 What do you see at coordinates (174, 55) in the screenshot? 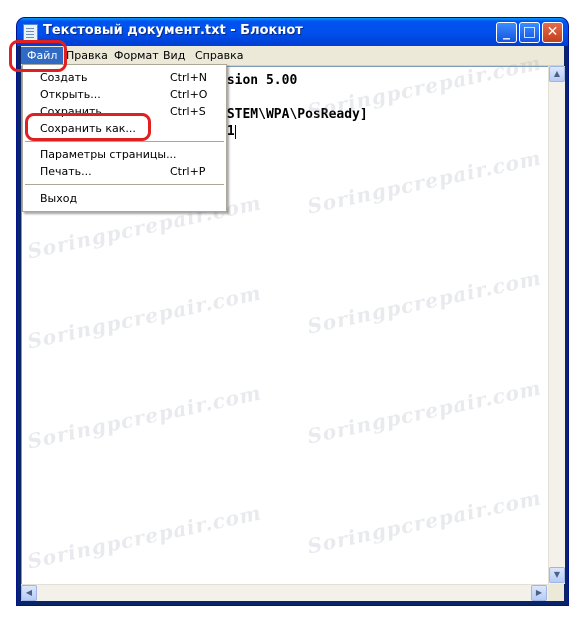
I see `menu-view: Вид` at bounding box center [174, 55].